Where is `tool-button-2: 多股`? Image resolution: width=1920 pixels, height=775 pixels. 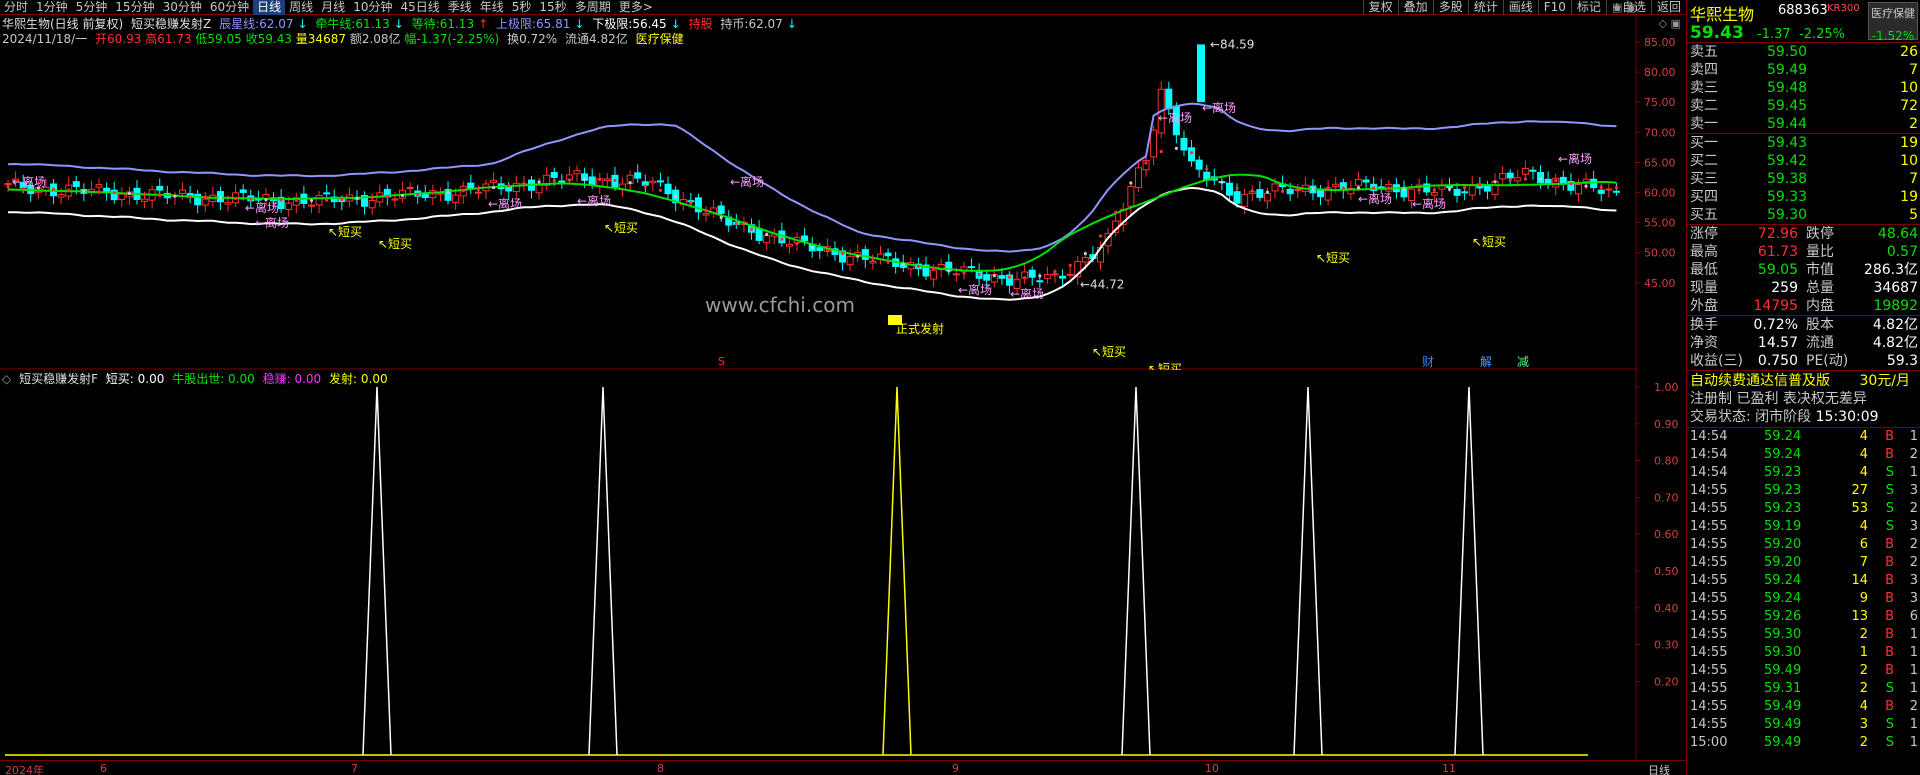 tool-button-2: 多股 is located at coordinates (1450, 7).